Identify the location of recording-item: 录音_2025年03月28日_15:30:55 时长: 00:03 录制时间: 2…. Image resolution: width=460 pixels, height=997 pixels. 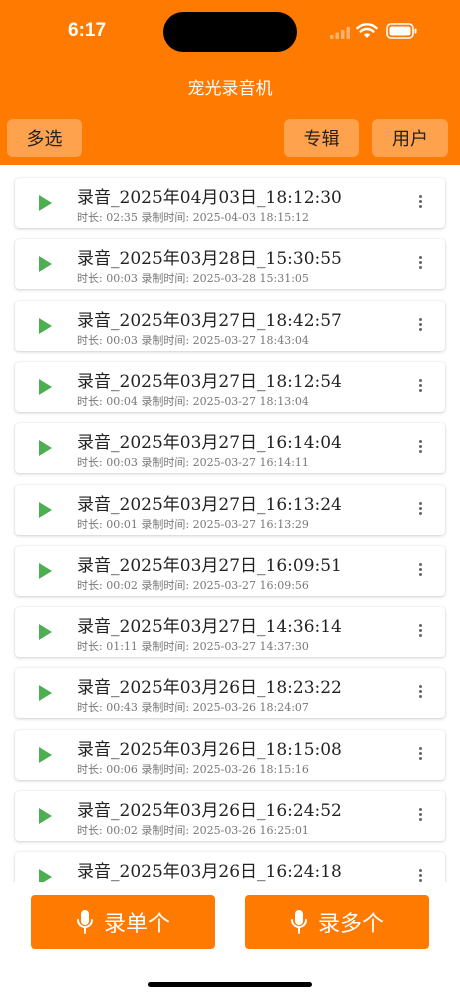
(230, 264).